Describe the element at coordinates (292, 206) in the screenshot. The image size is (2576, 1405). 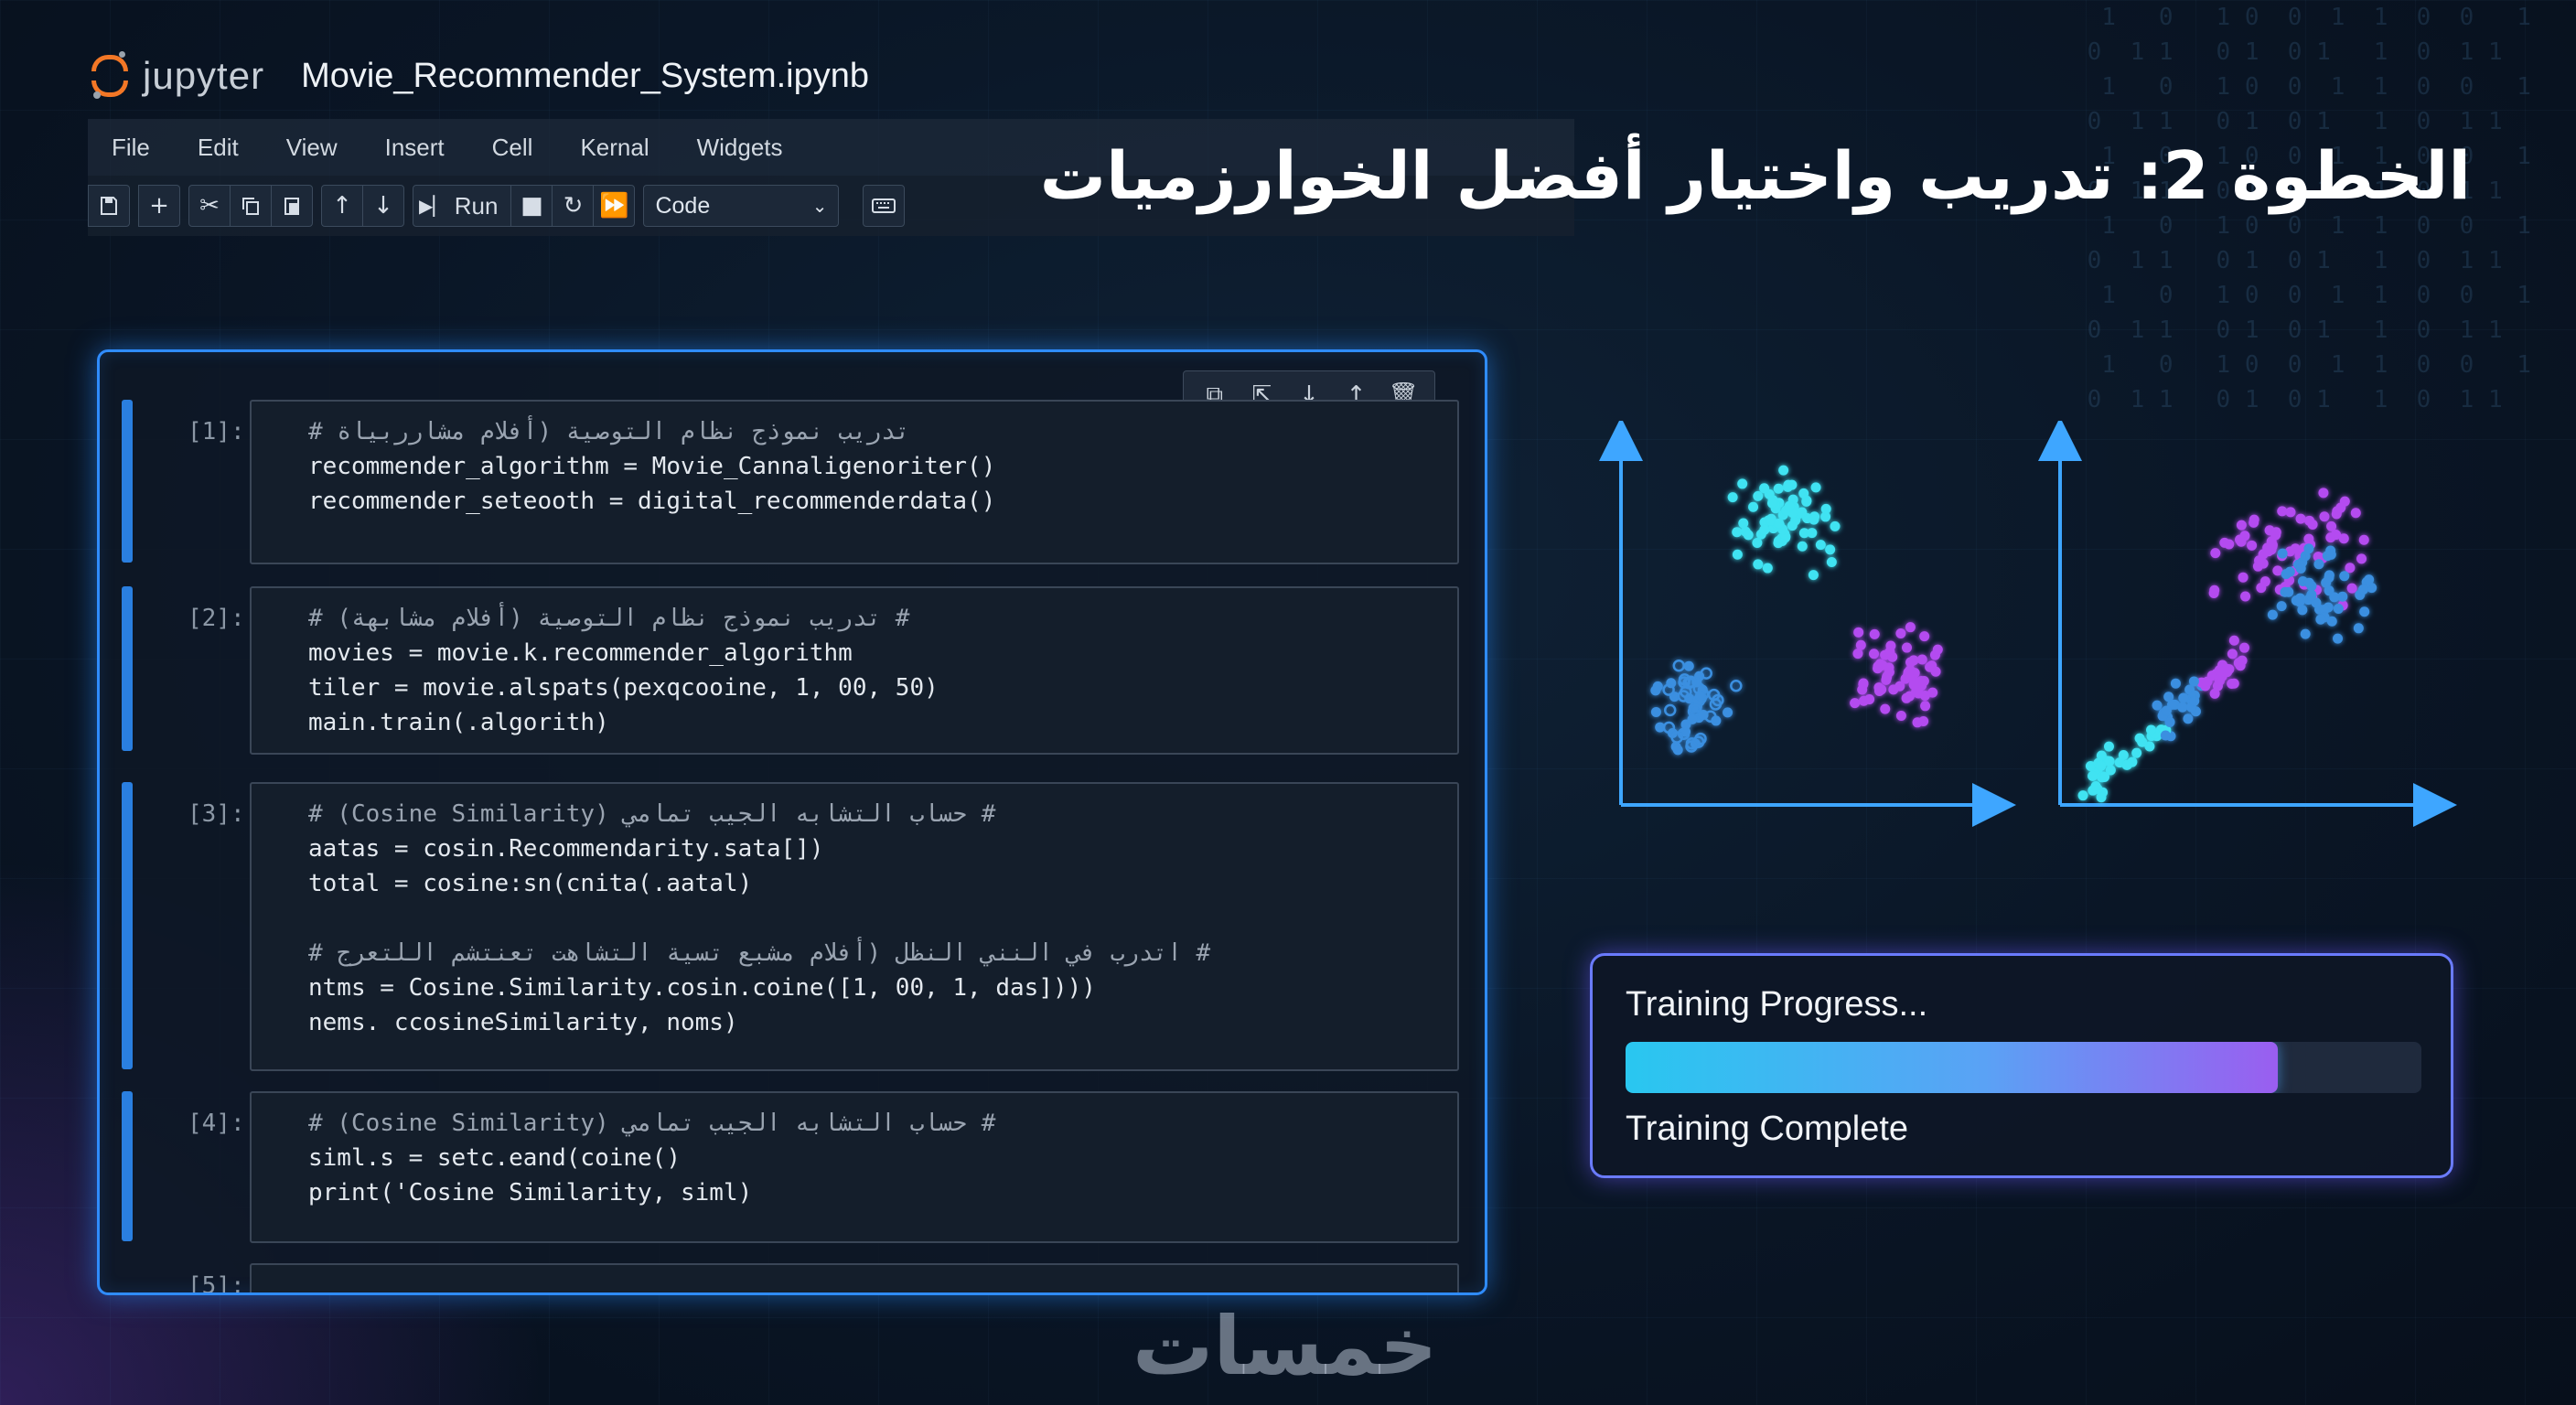
I see `paste-button` at that location.